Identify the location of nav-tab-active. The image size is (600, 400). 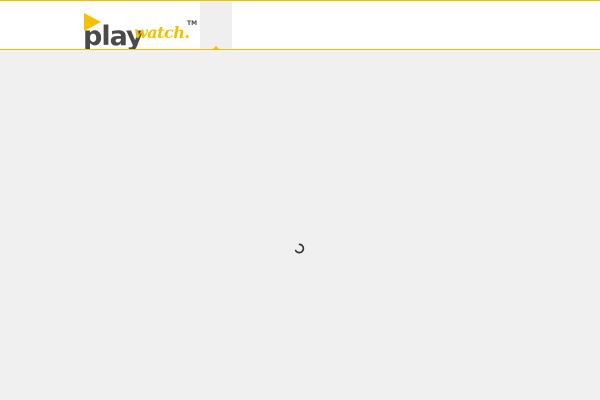
(216, 25).